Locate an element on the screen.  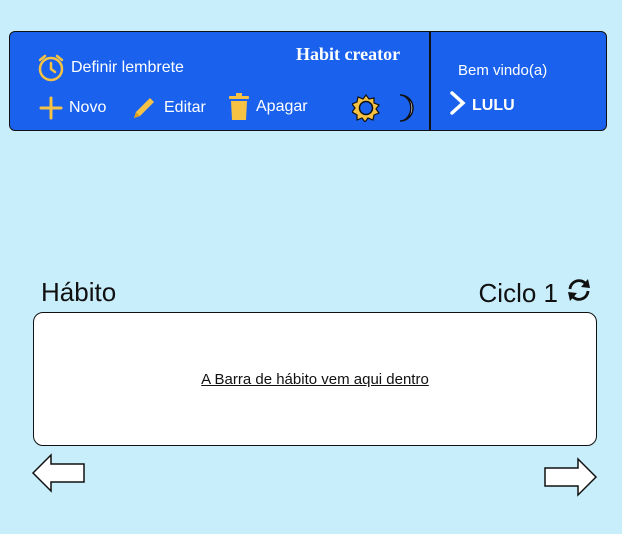
next-button is located at coordinates (570, 479).